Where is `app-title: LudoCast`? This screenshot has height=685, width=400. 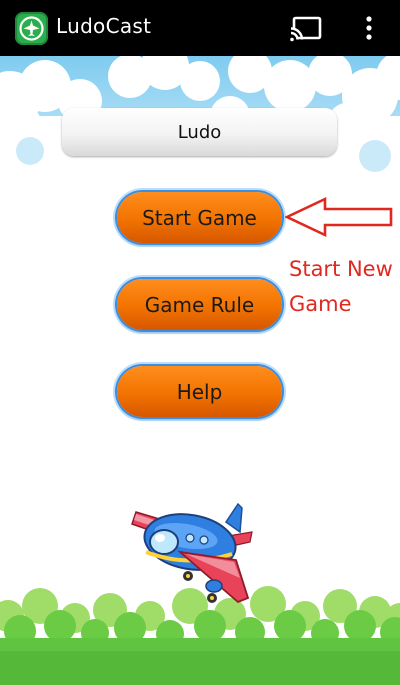
app-title: LudoCast is located at coordinates (104, 26).